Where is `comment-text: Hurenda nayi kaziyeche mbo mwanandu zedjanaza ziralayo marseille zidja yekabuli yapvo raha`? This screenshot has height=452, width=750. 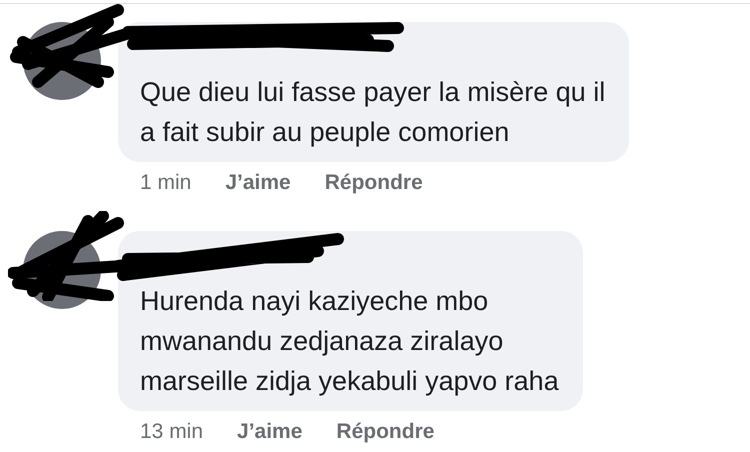 comment-text: Hurenda nayi kaziyeche mbo mwanandu zedjanaza ziralayo marseille zidja yekabuli yapvo raha is located at coordinates (349, 341).